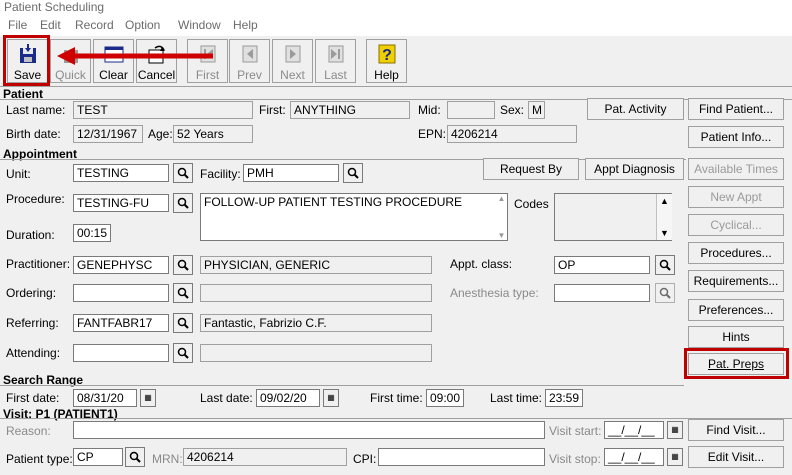 This screenshot has height=475, width=792. I want to click on last-date-calendar-button: ▦, so click(331, 398).